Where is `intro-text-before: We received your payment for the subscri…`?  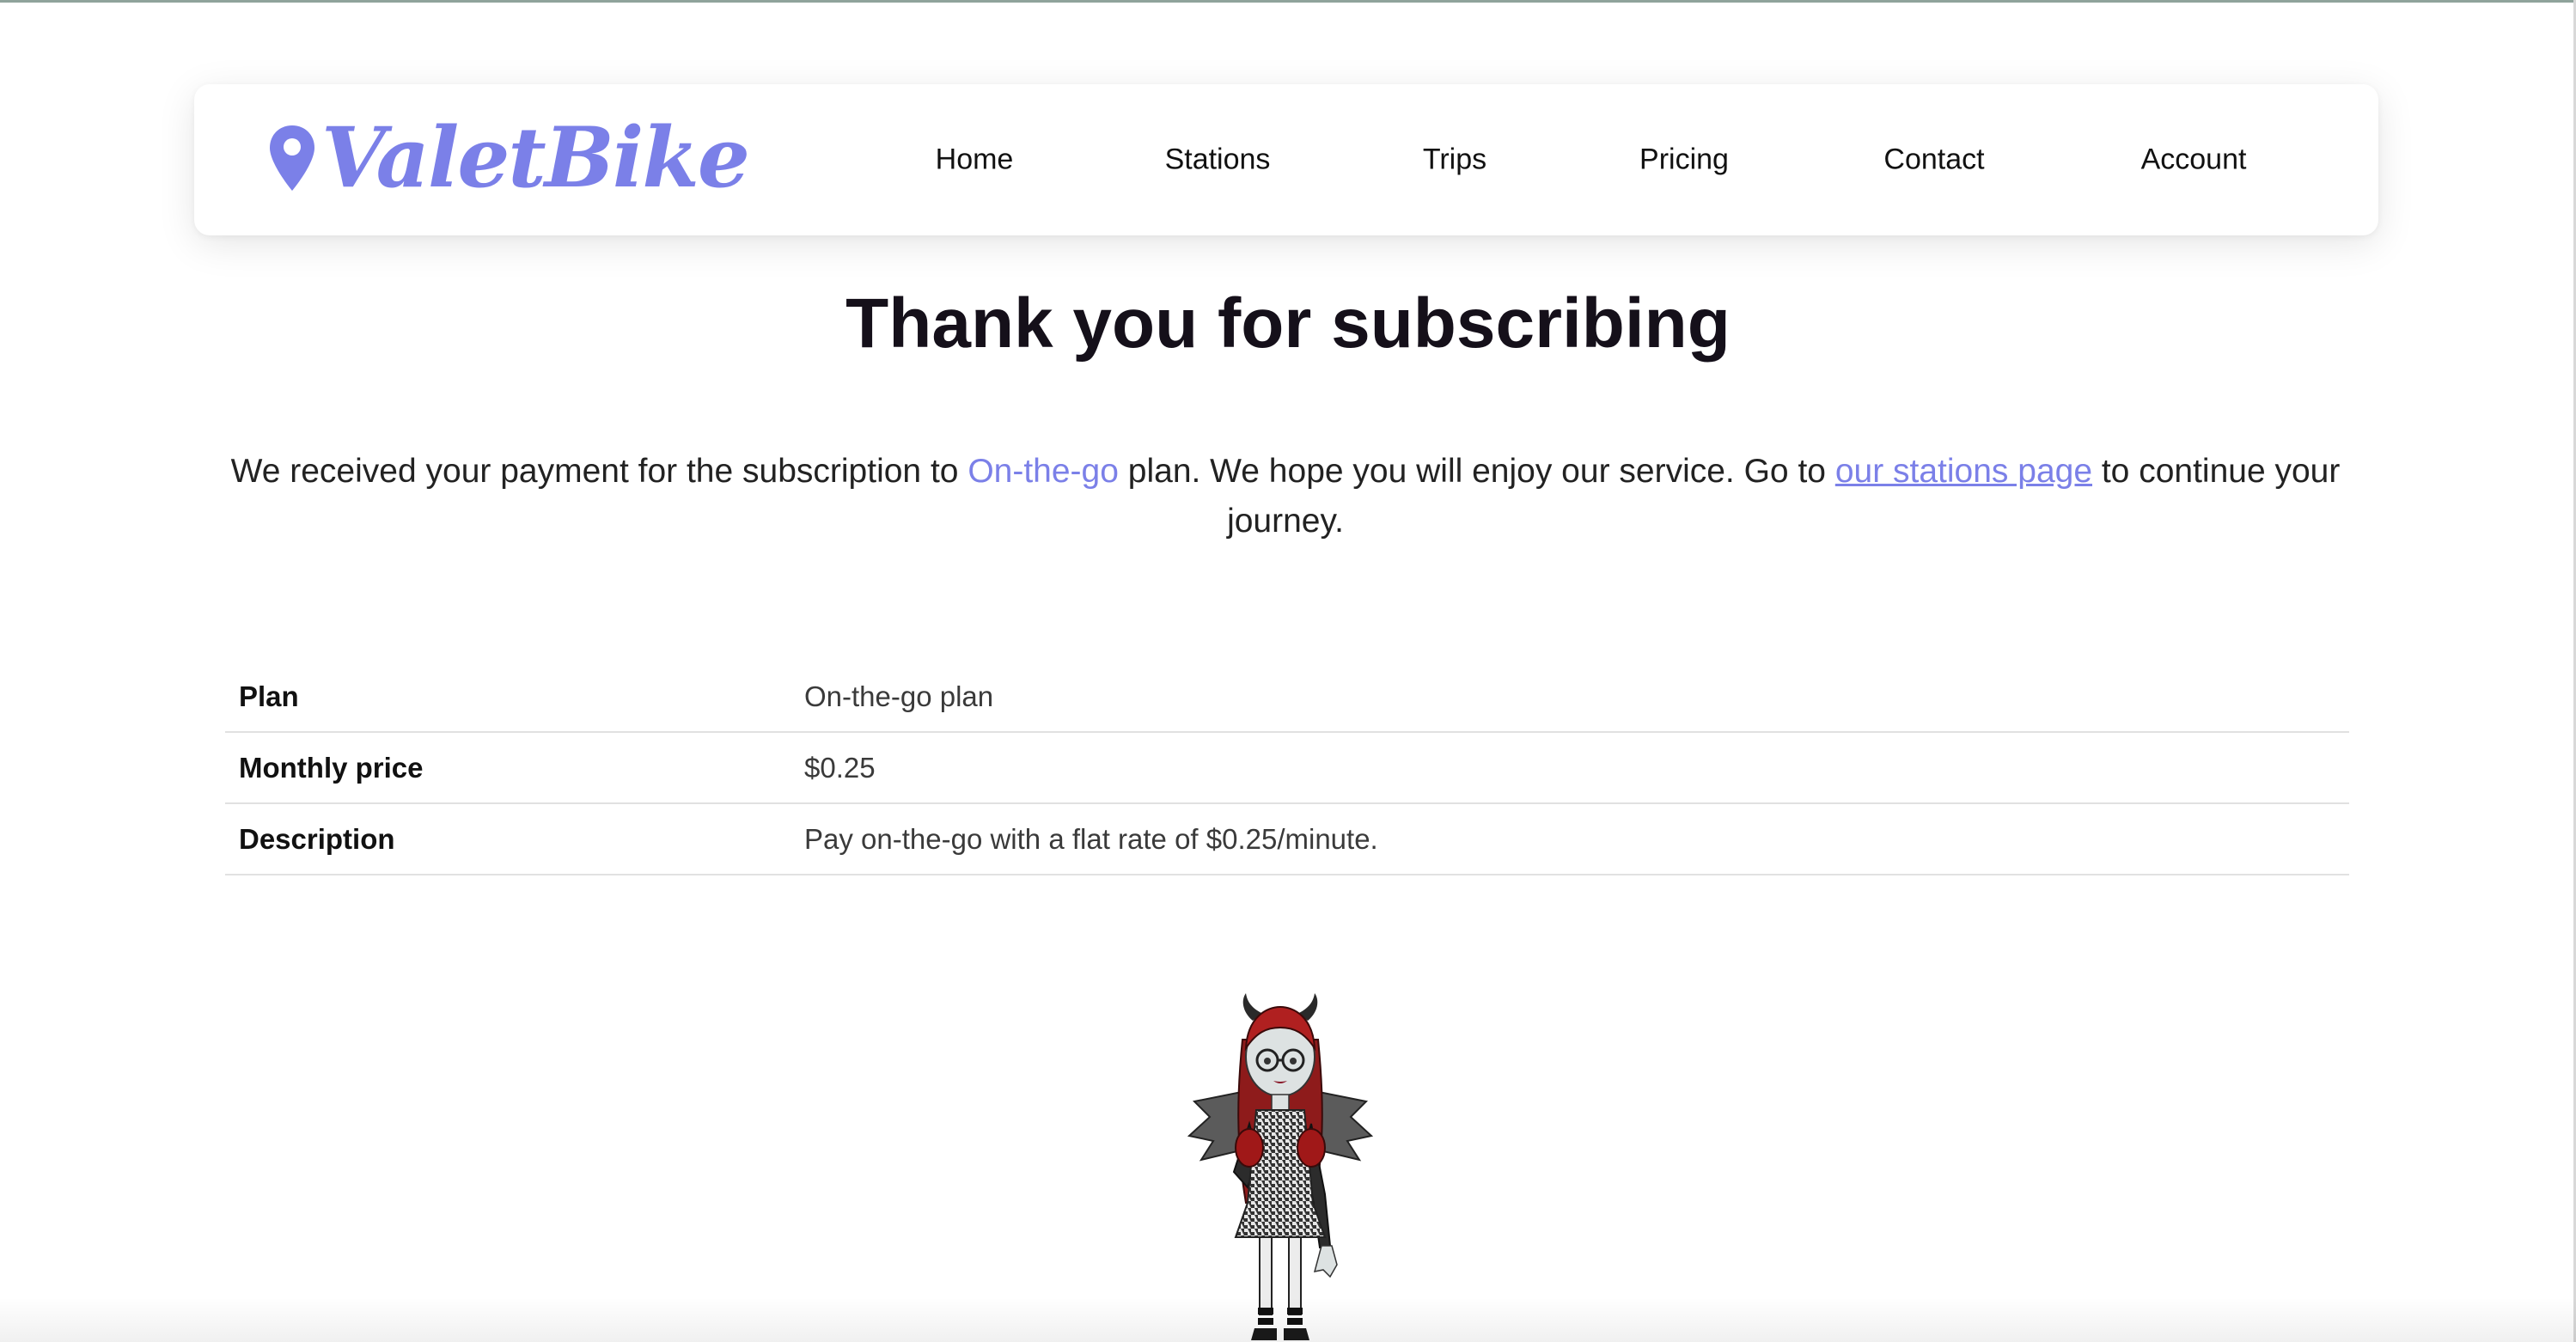
intro-text-before: We received your payment for the subscri… is located at coordinates (599, 471).